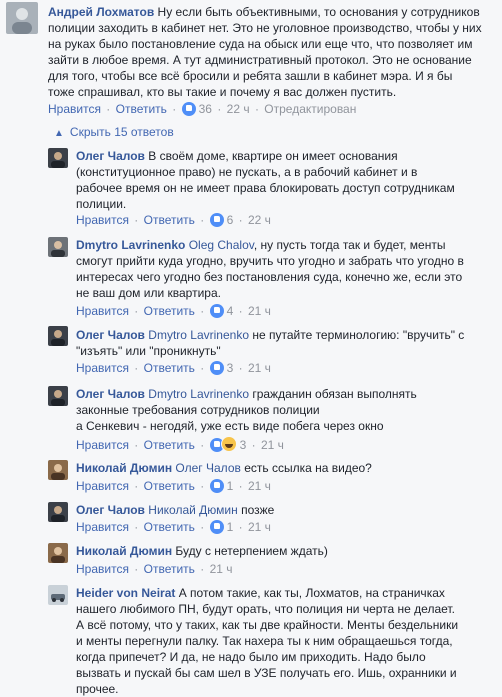 The image size is (502, 697). I want to click on comment-author: Dmytro Lavrinenko, so click(130, 245).